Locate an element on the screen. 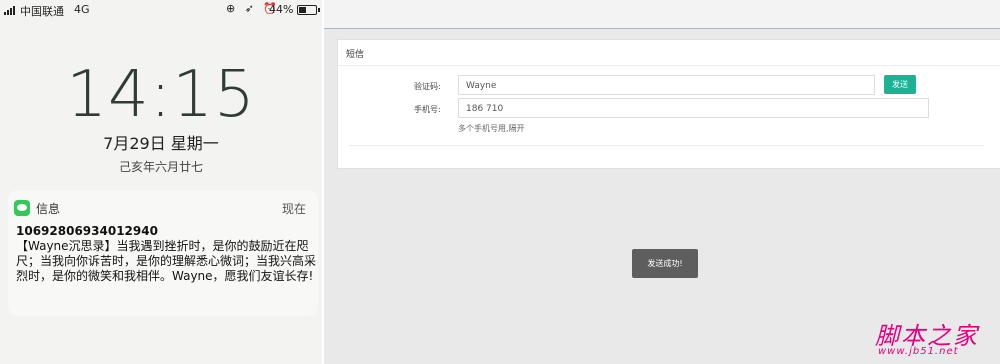 Image resolution: width=1000 pixels, height=364 pixels. phone-label: 手机号: is located at coordinates (427, 109).